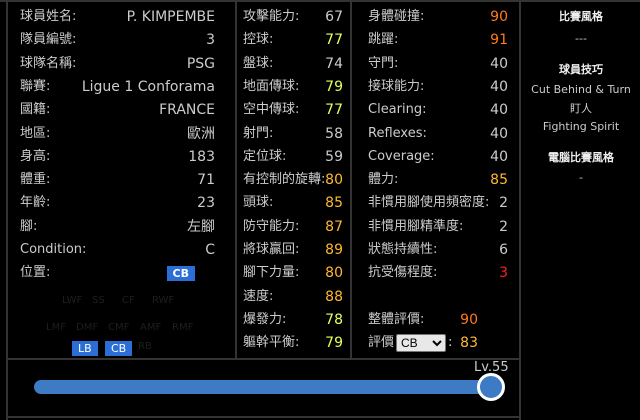 This screenshot has width=640, height=420. Describe the element at coordinates (397, 133) in the screenshot. I see `stat-label: Reflexes:` at that location.